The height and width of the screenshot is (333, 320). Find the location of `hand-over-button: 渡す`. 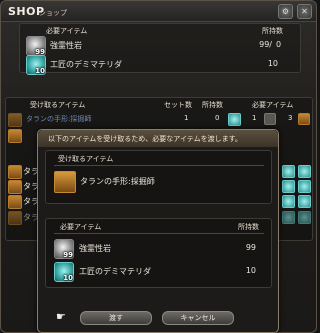

hand-over-button: 渡す is located at coordinates (116, 318).